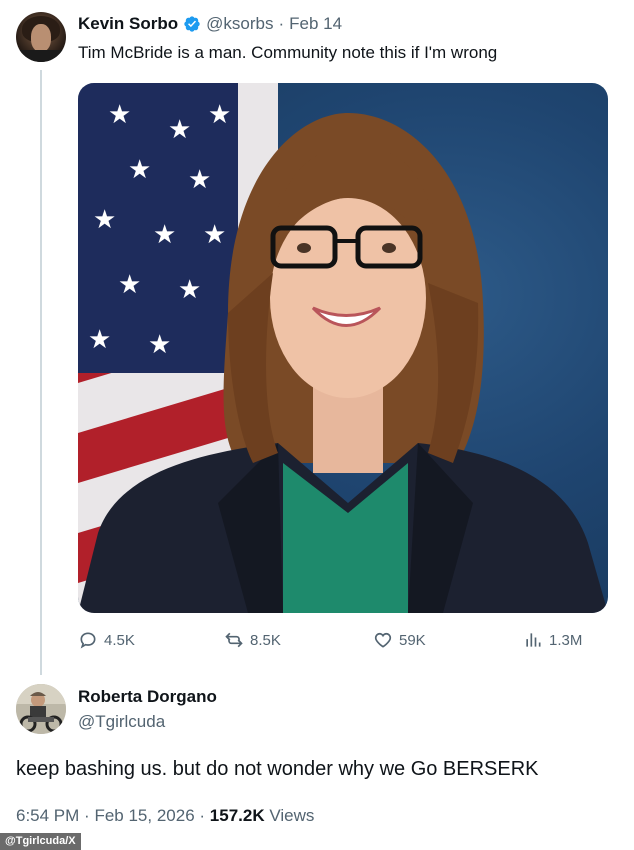 Image resolution: width=634 pixels, height=850 pixels. What do you see at coordinates (88, 640) in the screenshot?
I see `reply-icon` at bounding box center [88, 640].